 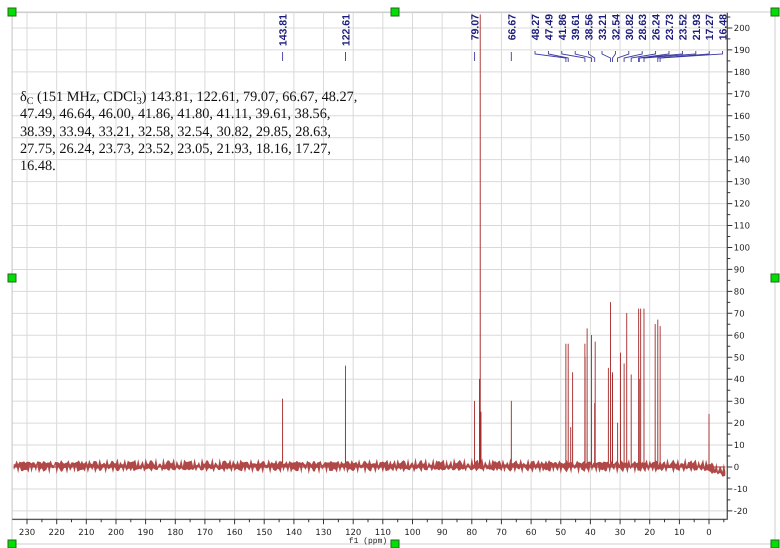 What do you see at coordinates (741, 489) in the screenshot?
I see `tick-label: -10` at bounding box center [741, 489].